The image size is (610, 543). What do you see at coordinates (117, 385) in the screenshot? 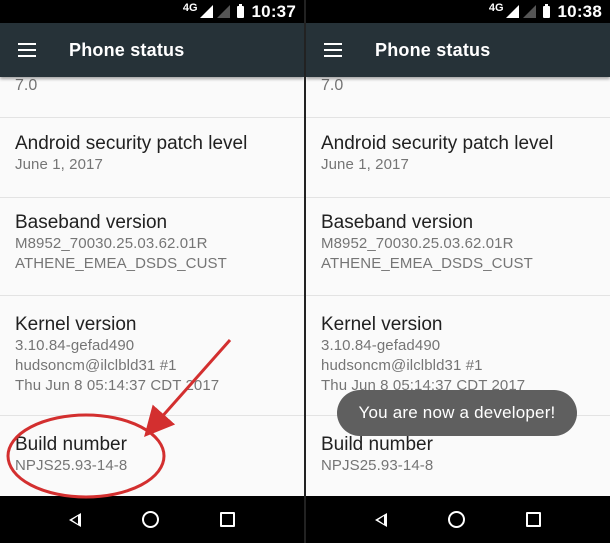
I see `item-value: Thu Jun 8 05:14:37 CDT 2017` at bounding box center [117, 385].